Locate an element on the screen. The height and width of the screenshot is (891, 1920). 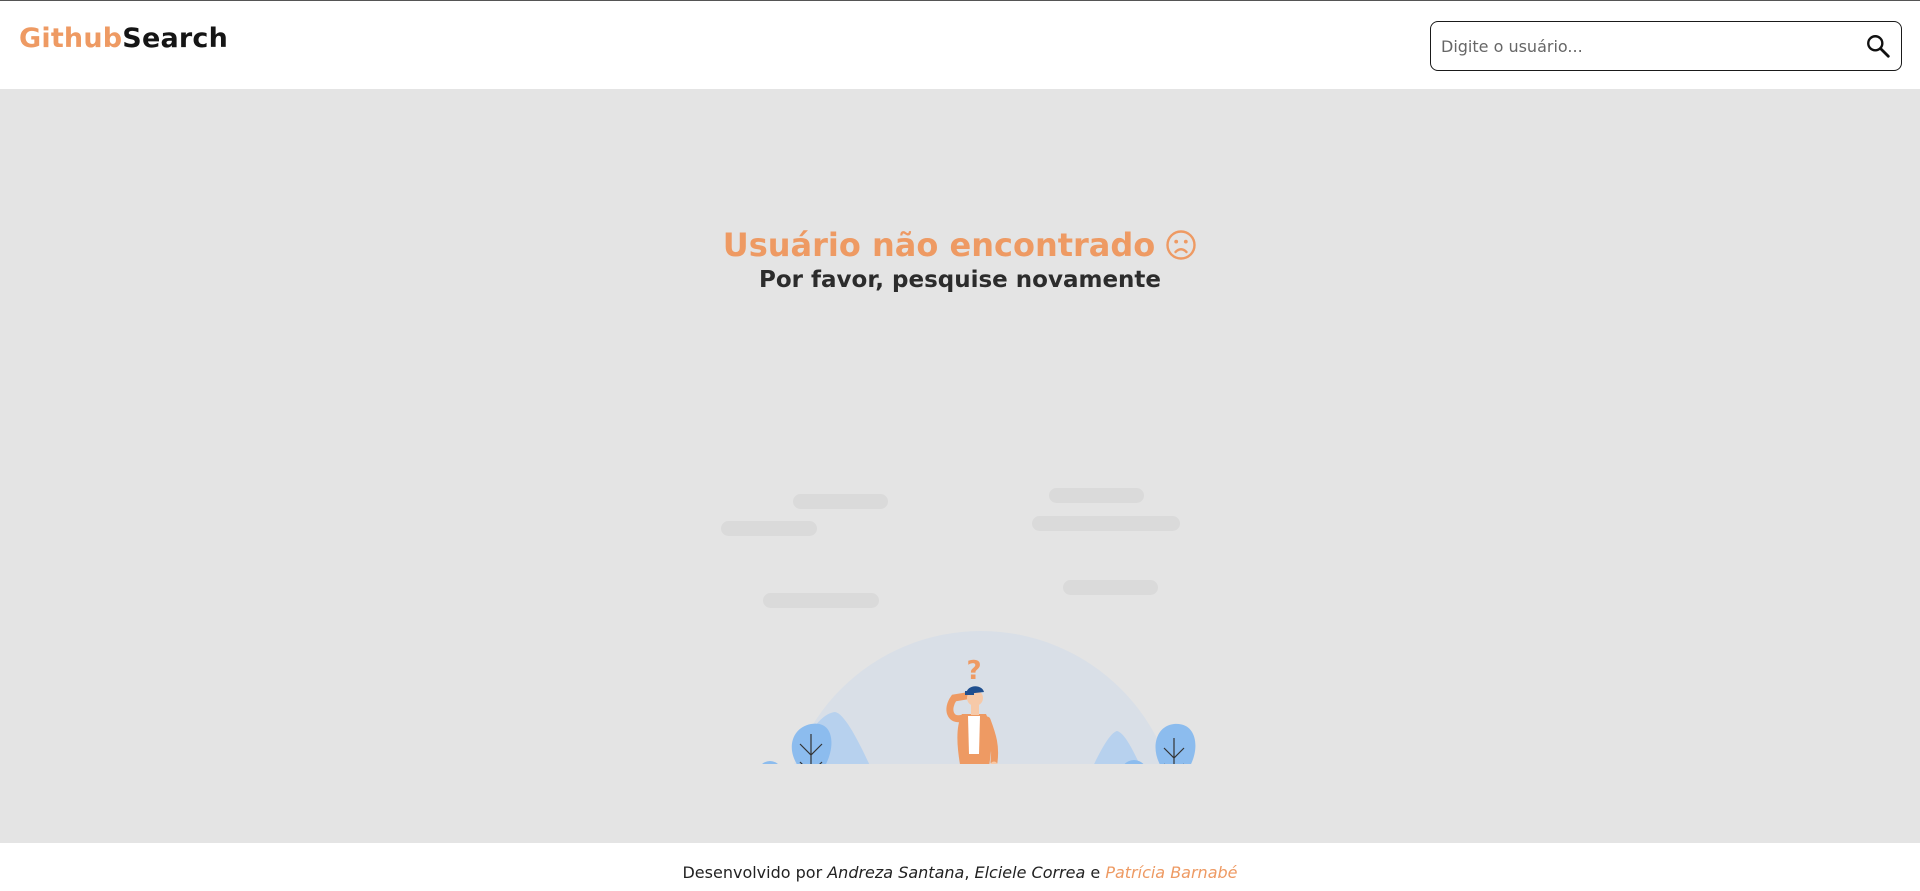
not-found-title: Usuário não encontrado is located at coordinates (960, 245).